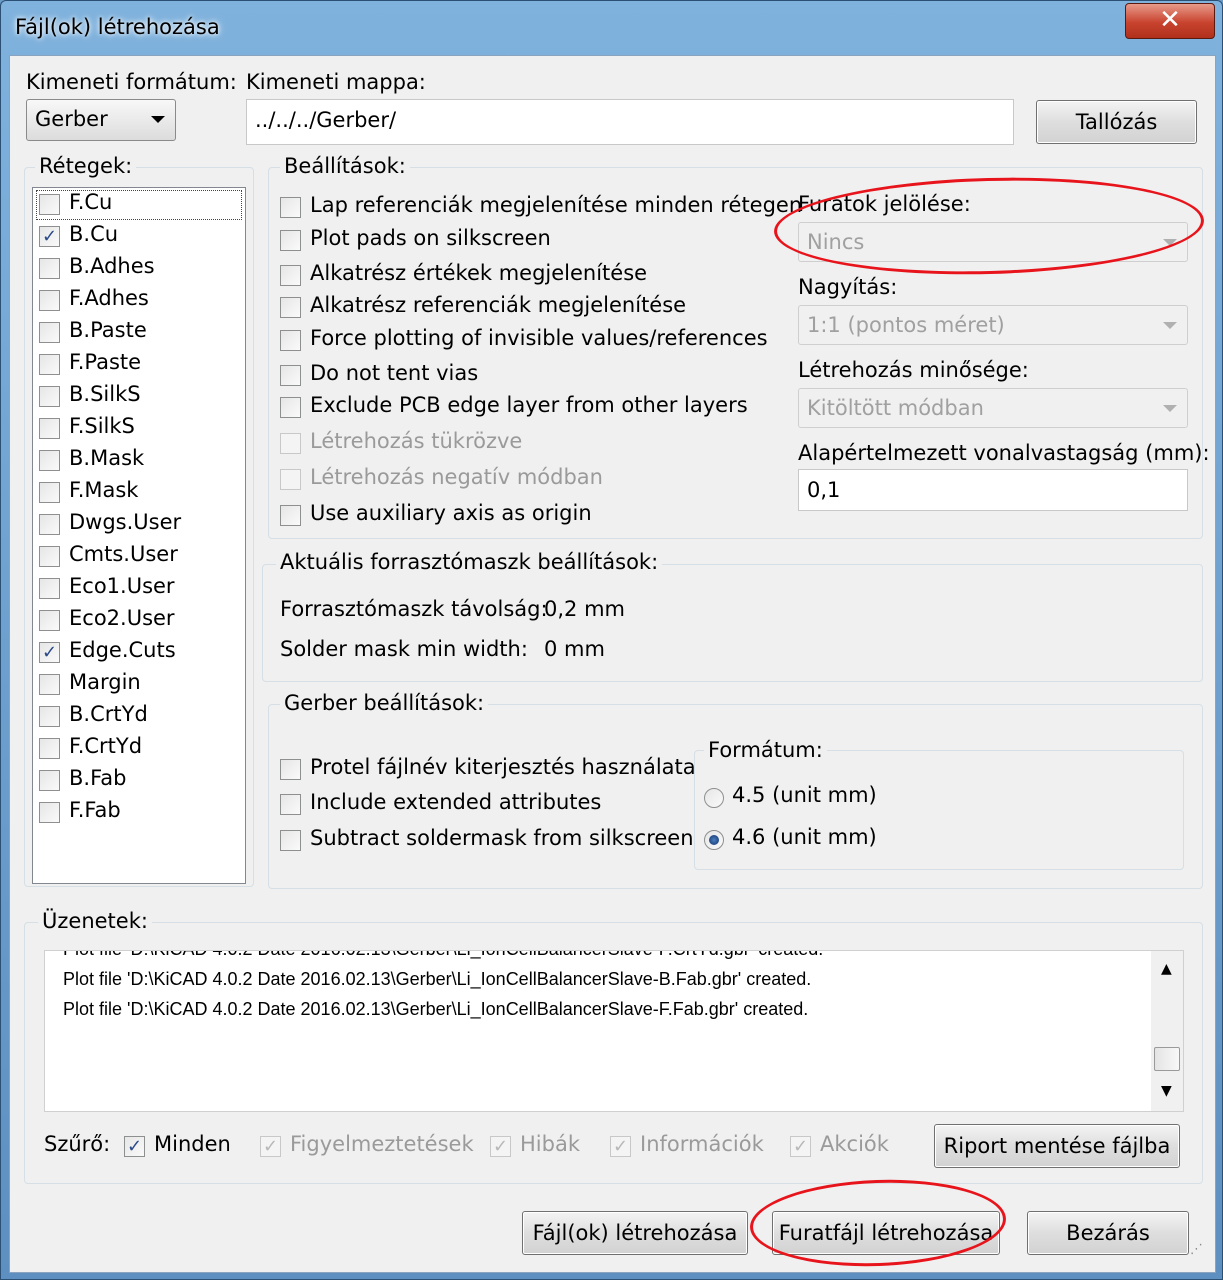 The image size is (1223, 1280). What do you see at coordinates (430, 238) in the screenshot?
I see `settings-option-label: Plot pads on silkscreen` at bounding box center [430, 238].